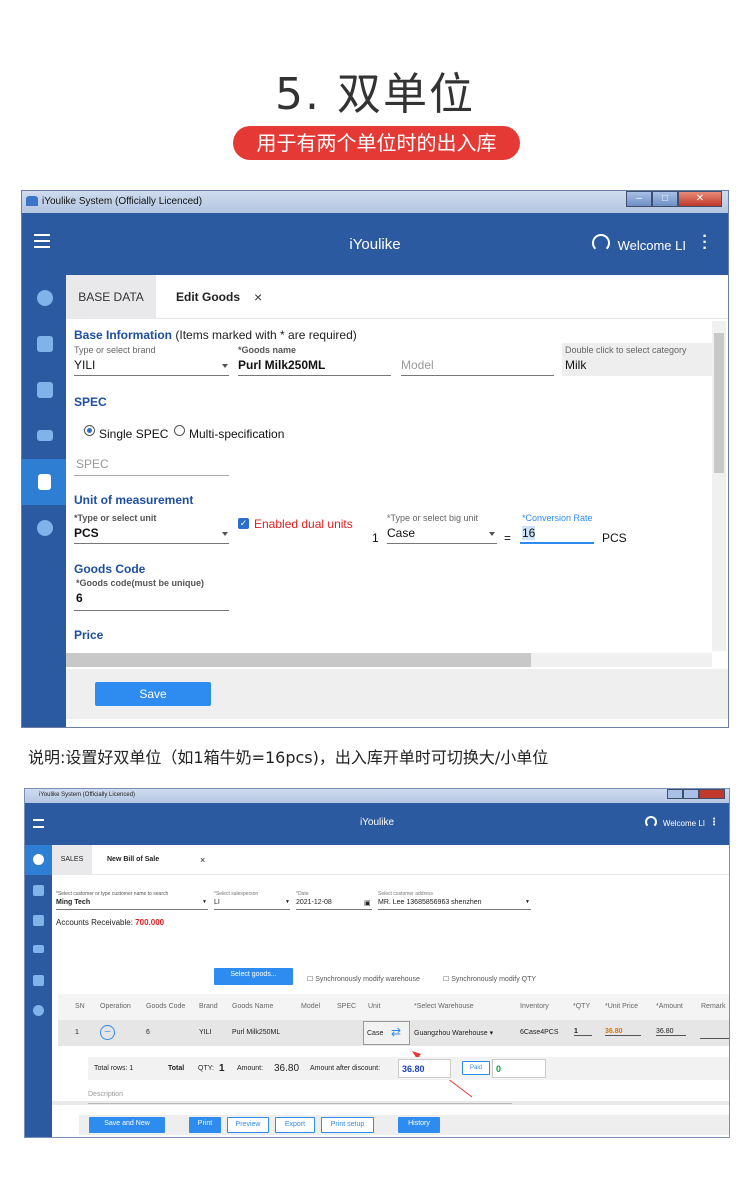 This screenshot has height=1200, width=750. I want to click on sync-warehouse-checkbox: ☐ Synchronously modify warehouse, so click(363, 979).